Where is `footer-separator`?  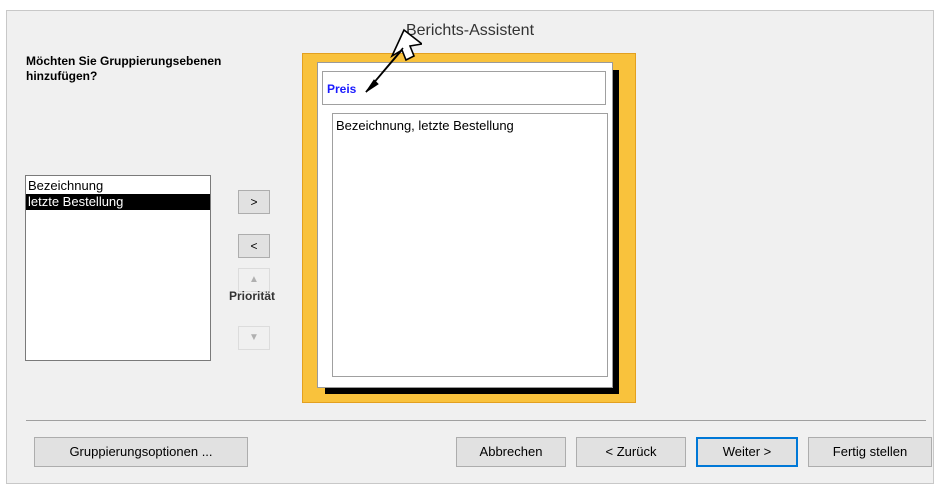
footer-separator is located at coordinates (476, 420).